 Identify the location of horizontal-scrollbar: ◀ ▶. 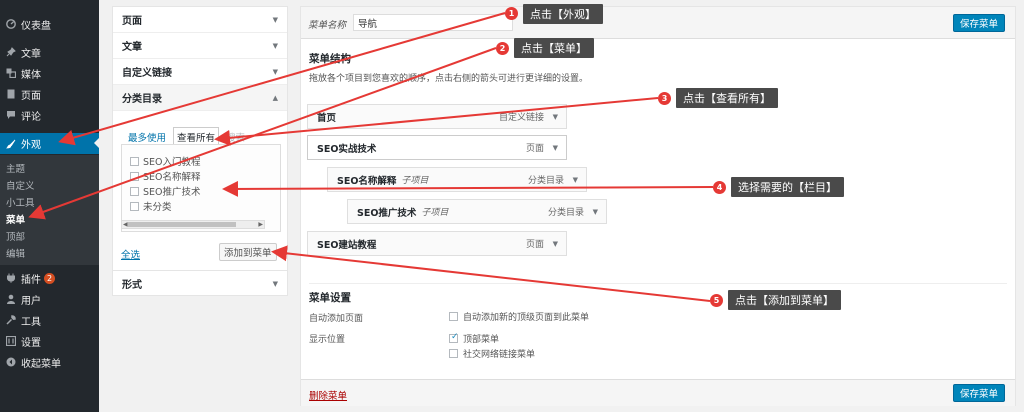
(193, 224).